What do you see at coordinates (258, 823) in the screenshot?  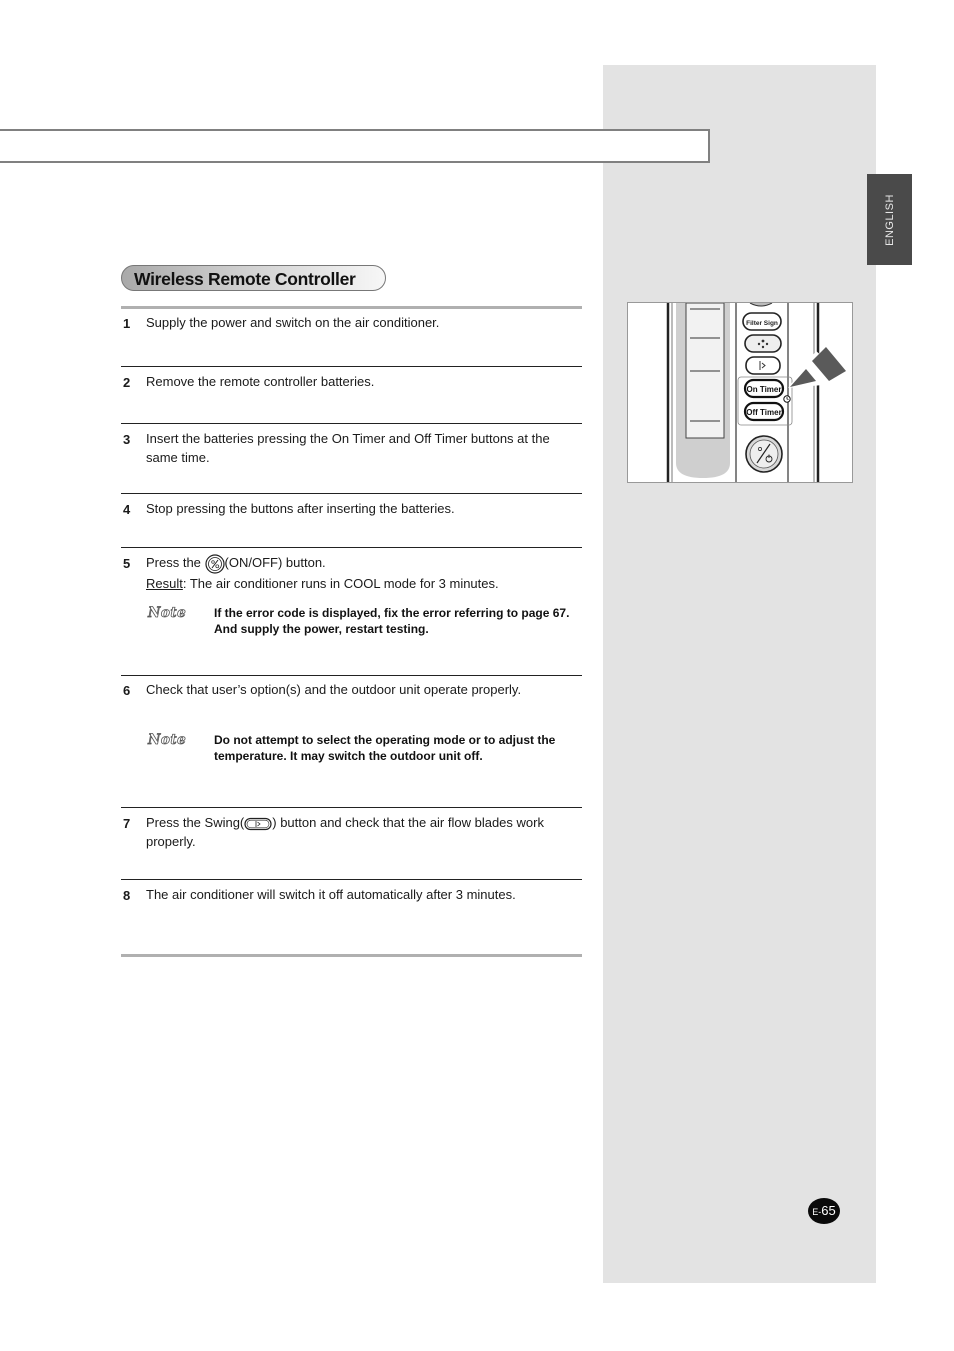 I see `swing-button-icon` at bounding box center [258, 823].